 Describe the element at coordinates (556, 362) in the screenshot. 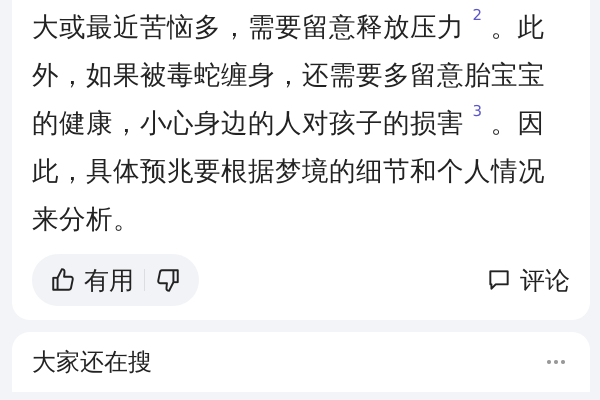

I see `more-icon` at that location.